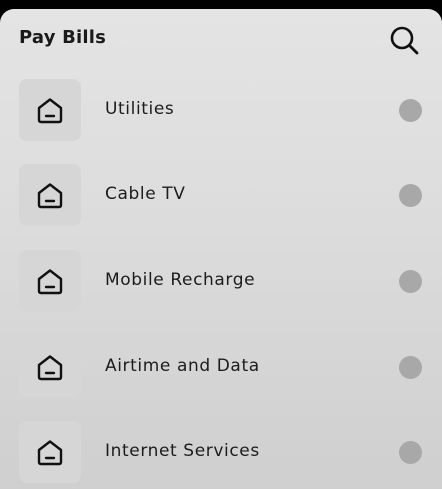  What do you see at coordinates (182, 366) in the screenshot?
I see `list-item-label: Airtime and Data` at bounding box center [182, 366].